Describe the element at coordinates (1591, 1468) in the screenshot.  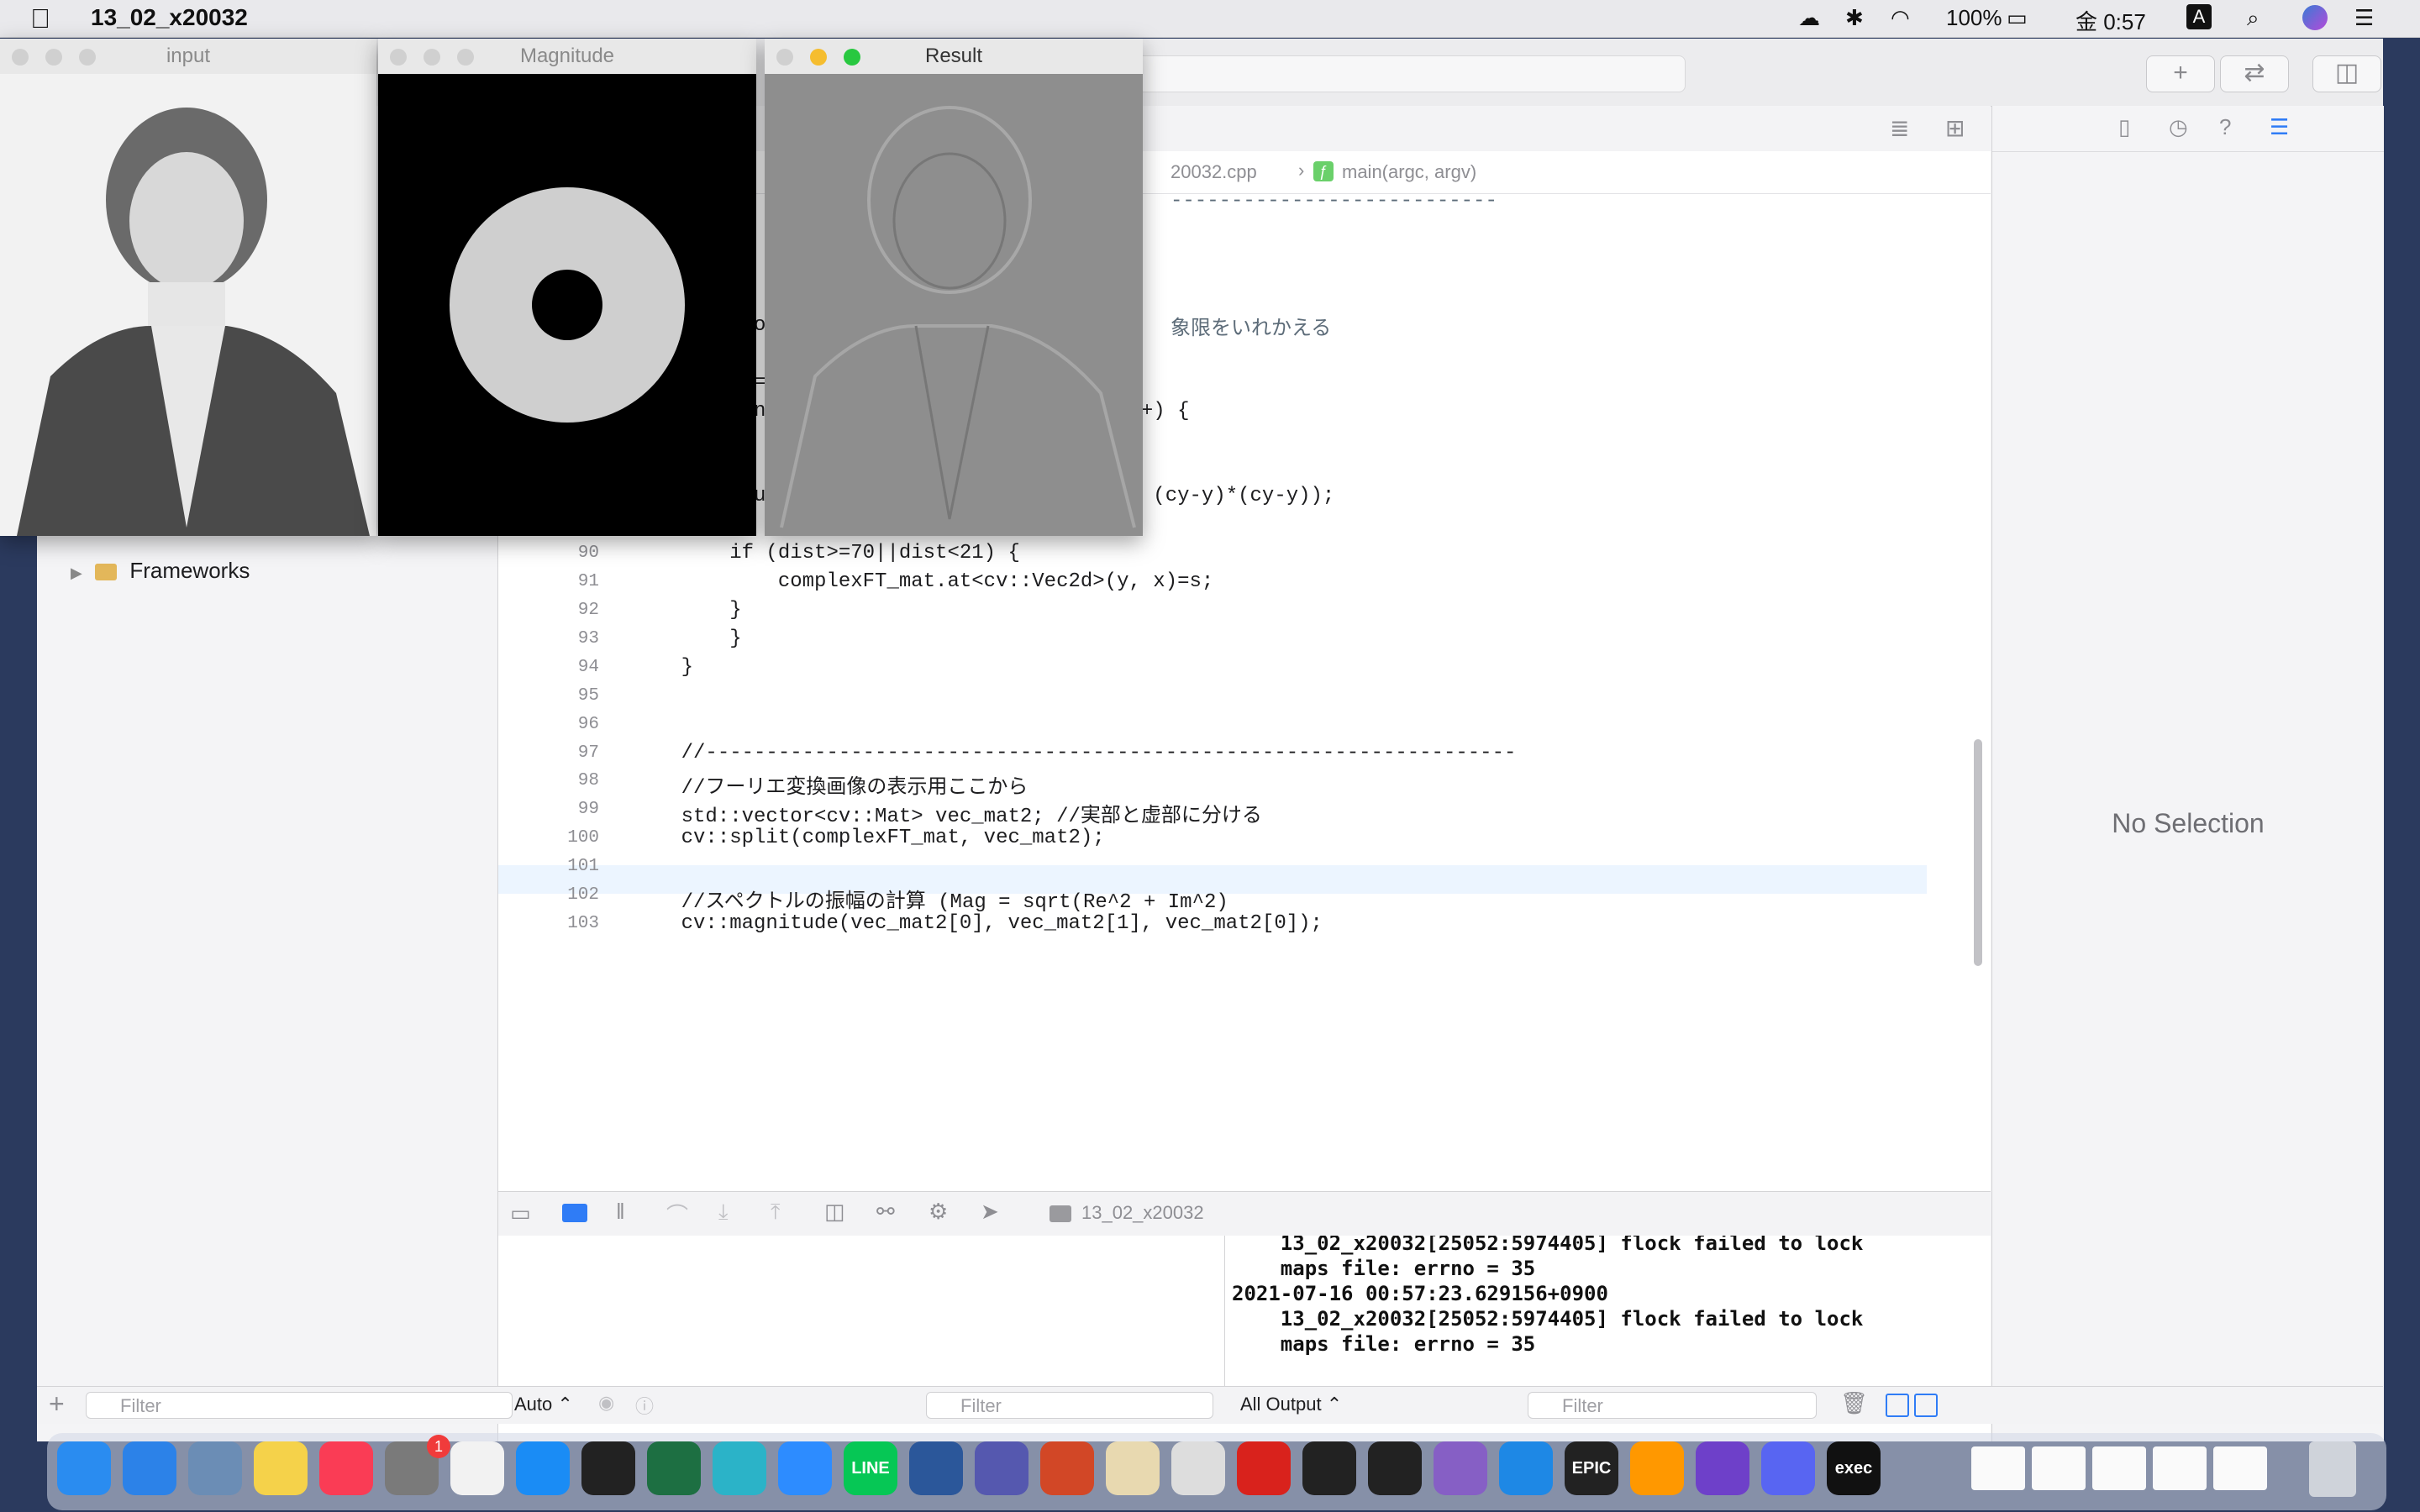
I see `dock-icon-epic-games: EPIC` at that location.